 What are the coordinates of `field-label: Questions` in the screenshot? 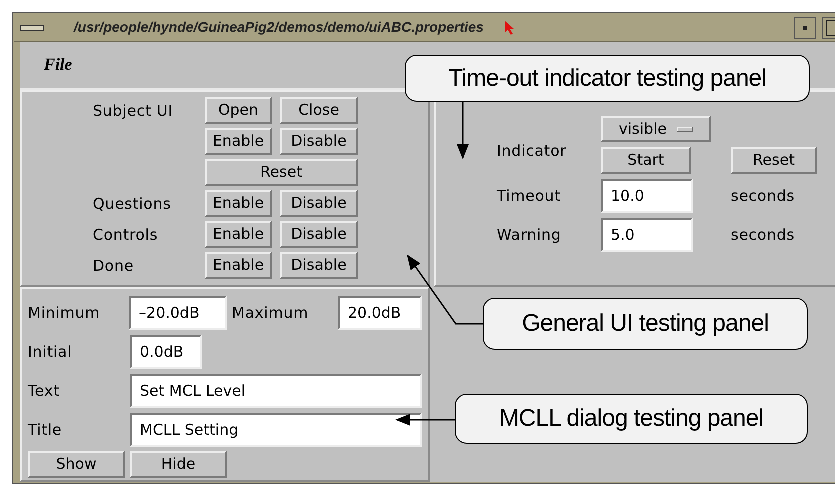 It's located at (132, 203).